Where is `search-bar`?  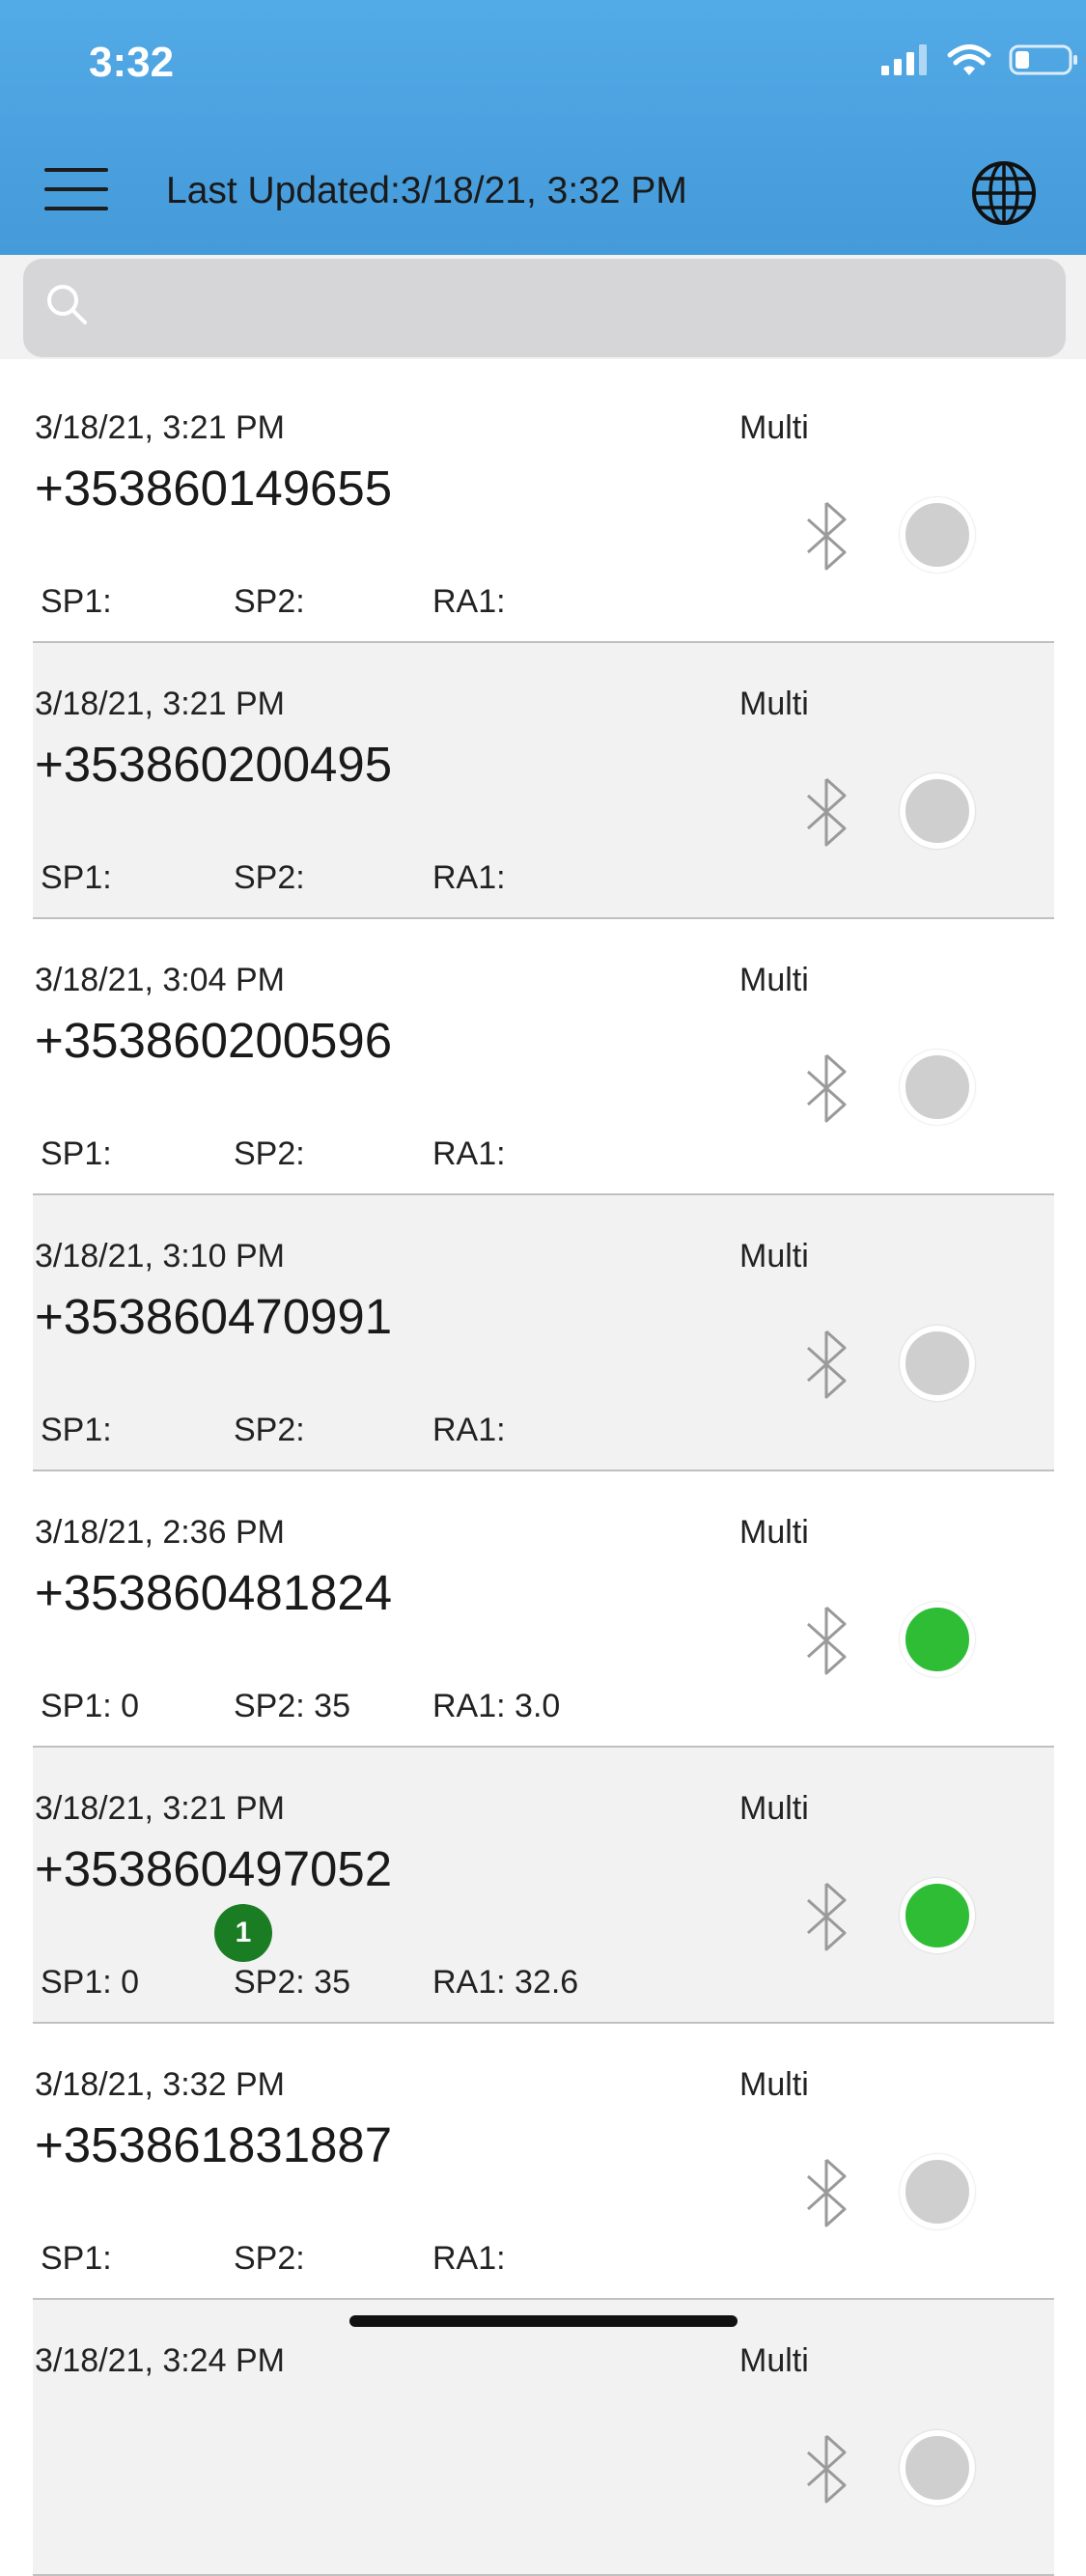
search-bar is located at coordinates (543, 307).